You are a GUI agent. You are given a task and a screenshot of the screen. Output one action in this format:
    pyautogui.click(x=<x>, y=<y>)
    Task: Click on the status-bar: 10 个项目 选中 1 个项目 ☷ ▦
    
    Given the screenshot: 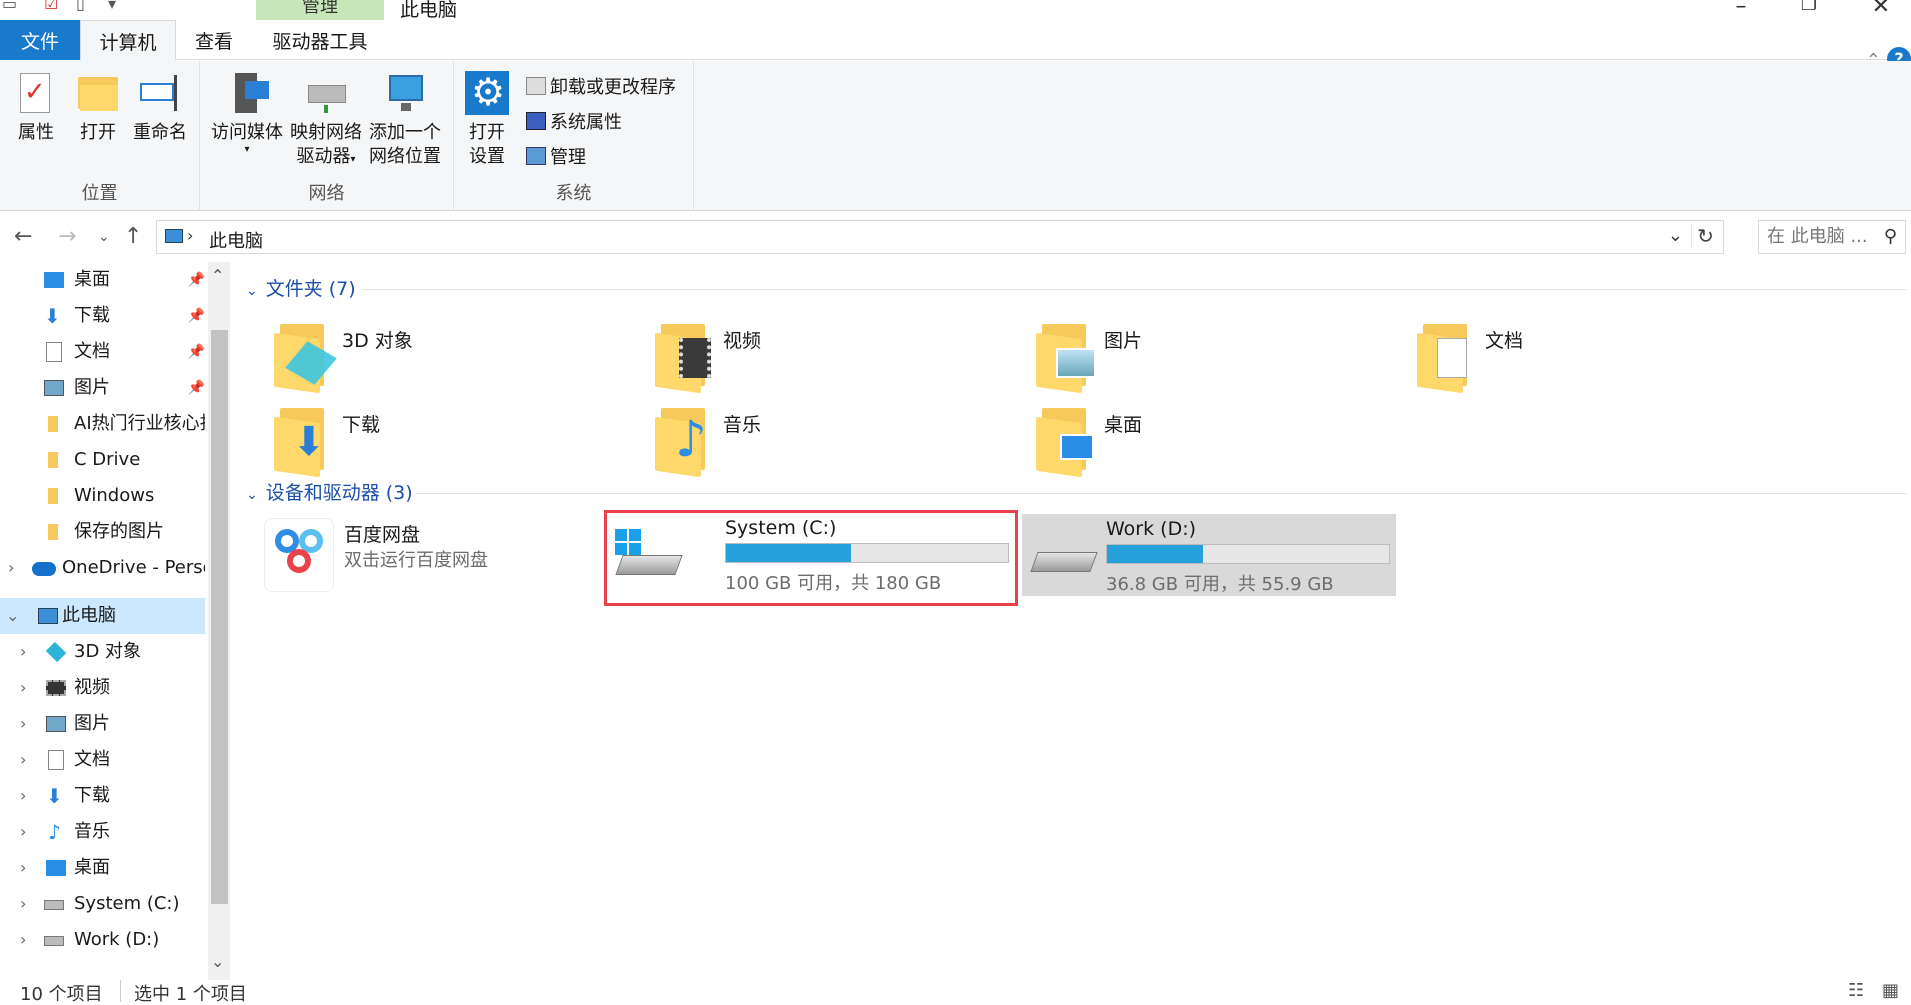 What is the action you would take?
    pyautogui.click(x=955, y=992)
    